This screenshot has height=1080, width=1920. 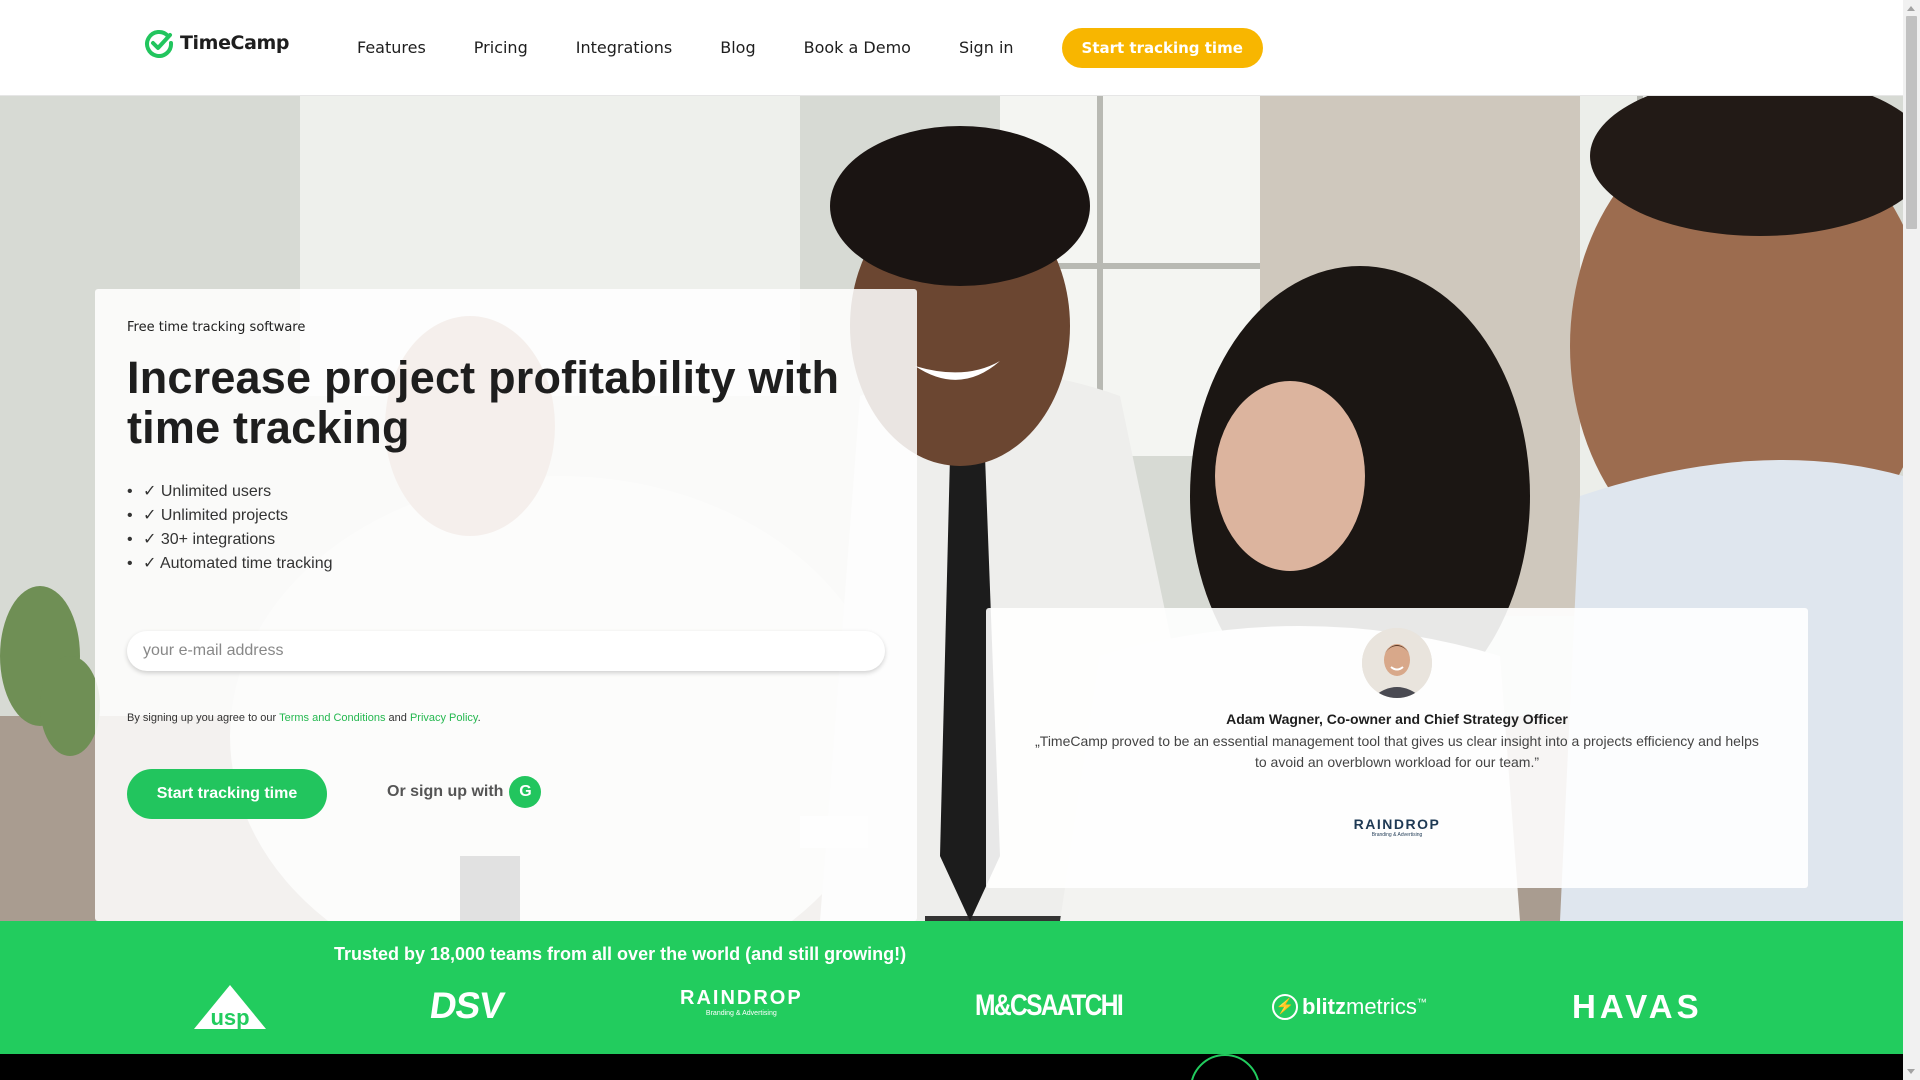 I want to click on legal-prefix: By signing up you agree to our, so click(x=203, y=718).